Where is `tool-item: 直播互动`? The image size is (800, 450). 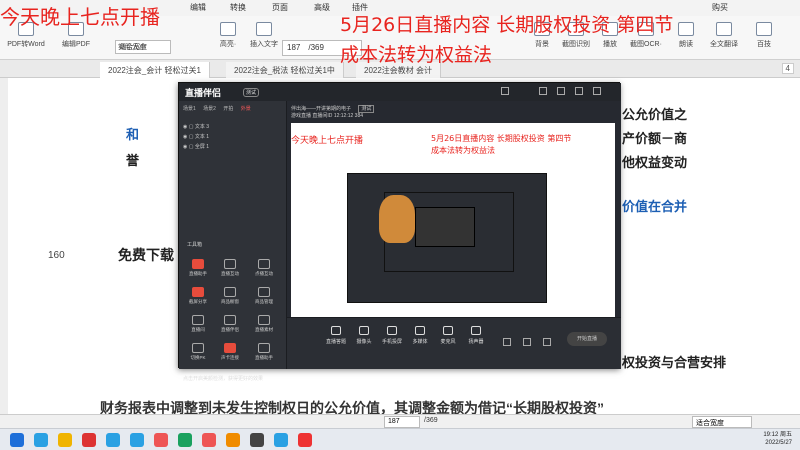 tool-item: 直播互动 is located at coordinates (230, 268).